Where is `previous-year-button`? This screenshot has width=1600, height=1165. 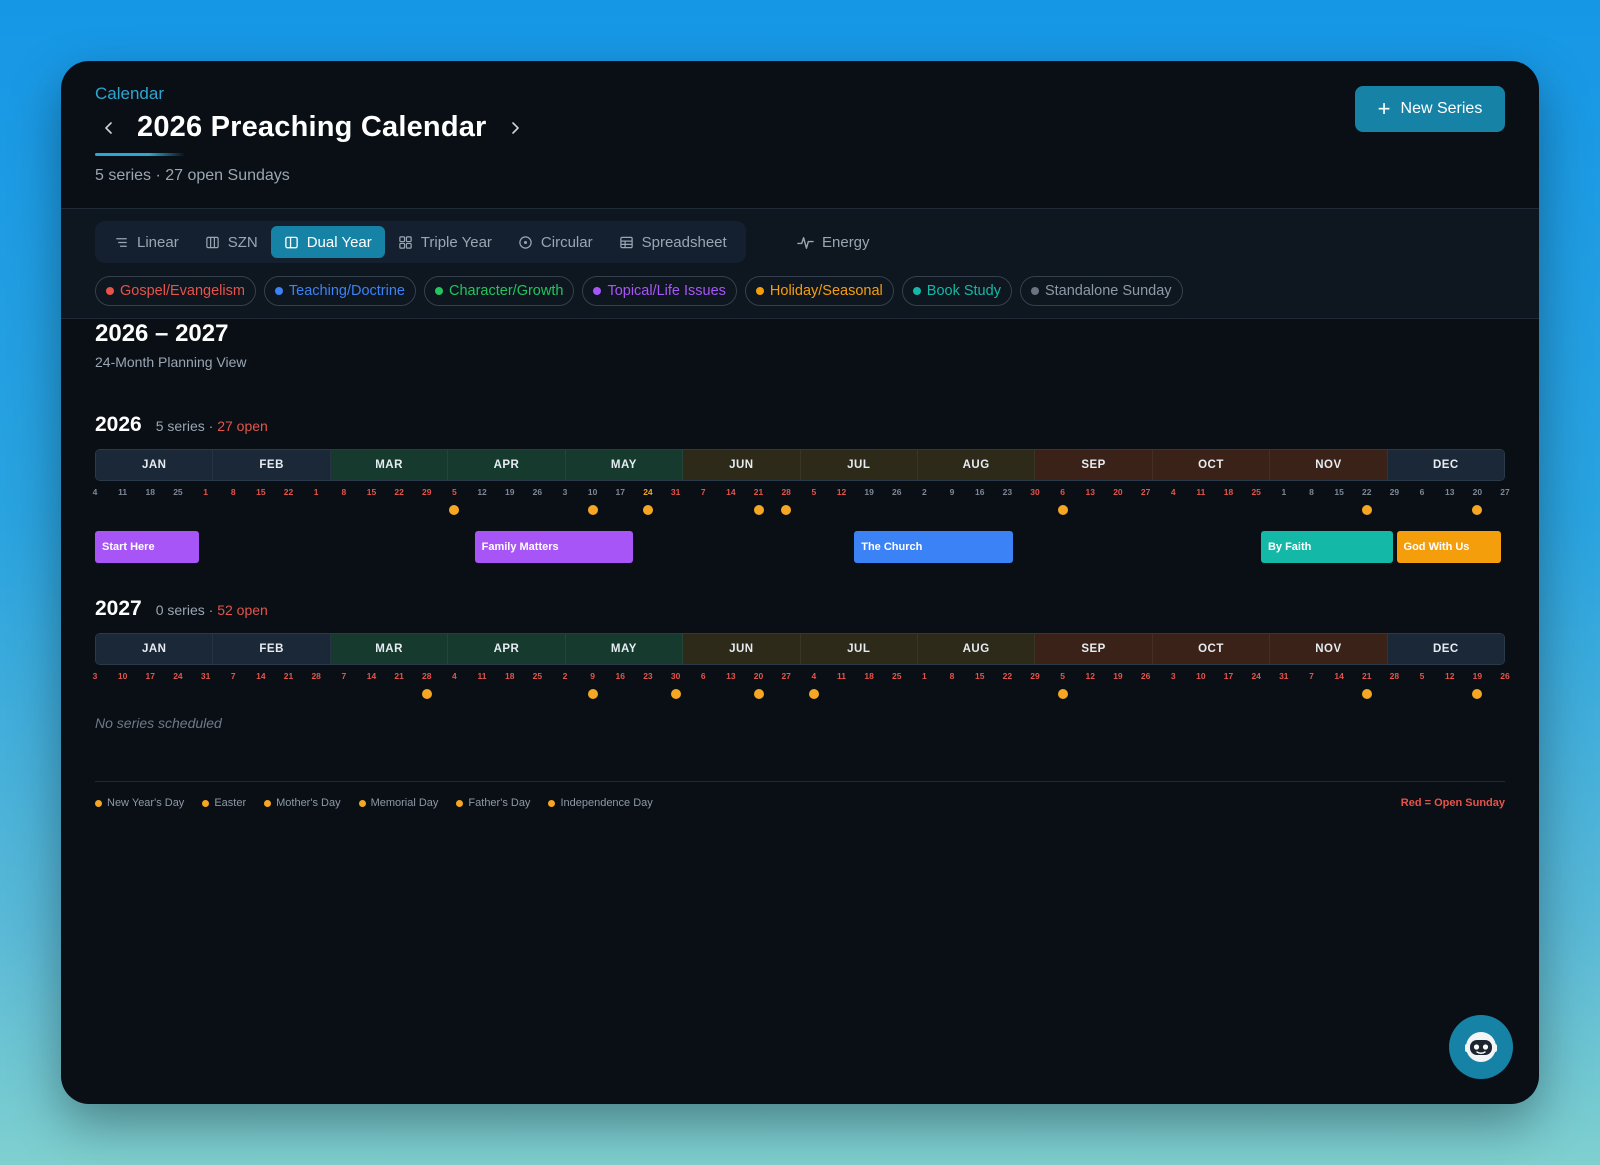
previous-year-button is located at coordinates (109, 128).